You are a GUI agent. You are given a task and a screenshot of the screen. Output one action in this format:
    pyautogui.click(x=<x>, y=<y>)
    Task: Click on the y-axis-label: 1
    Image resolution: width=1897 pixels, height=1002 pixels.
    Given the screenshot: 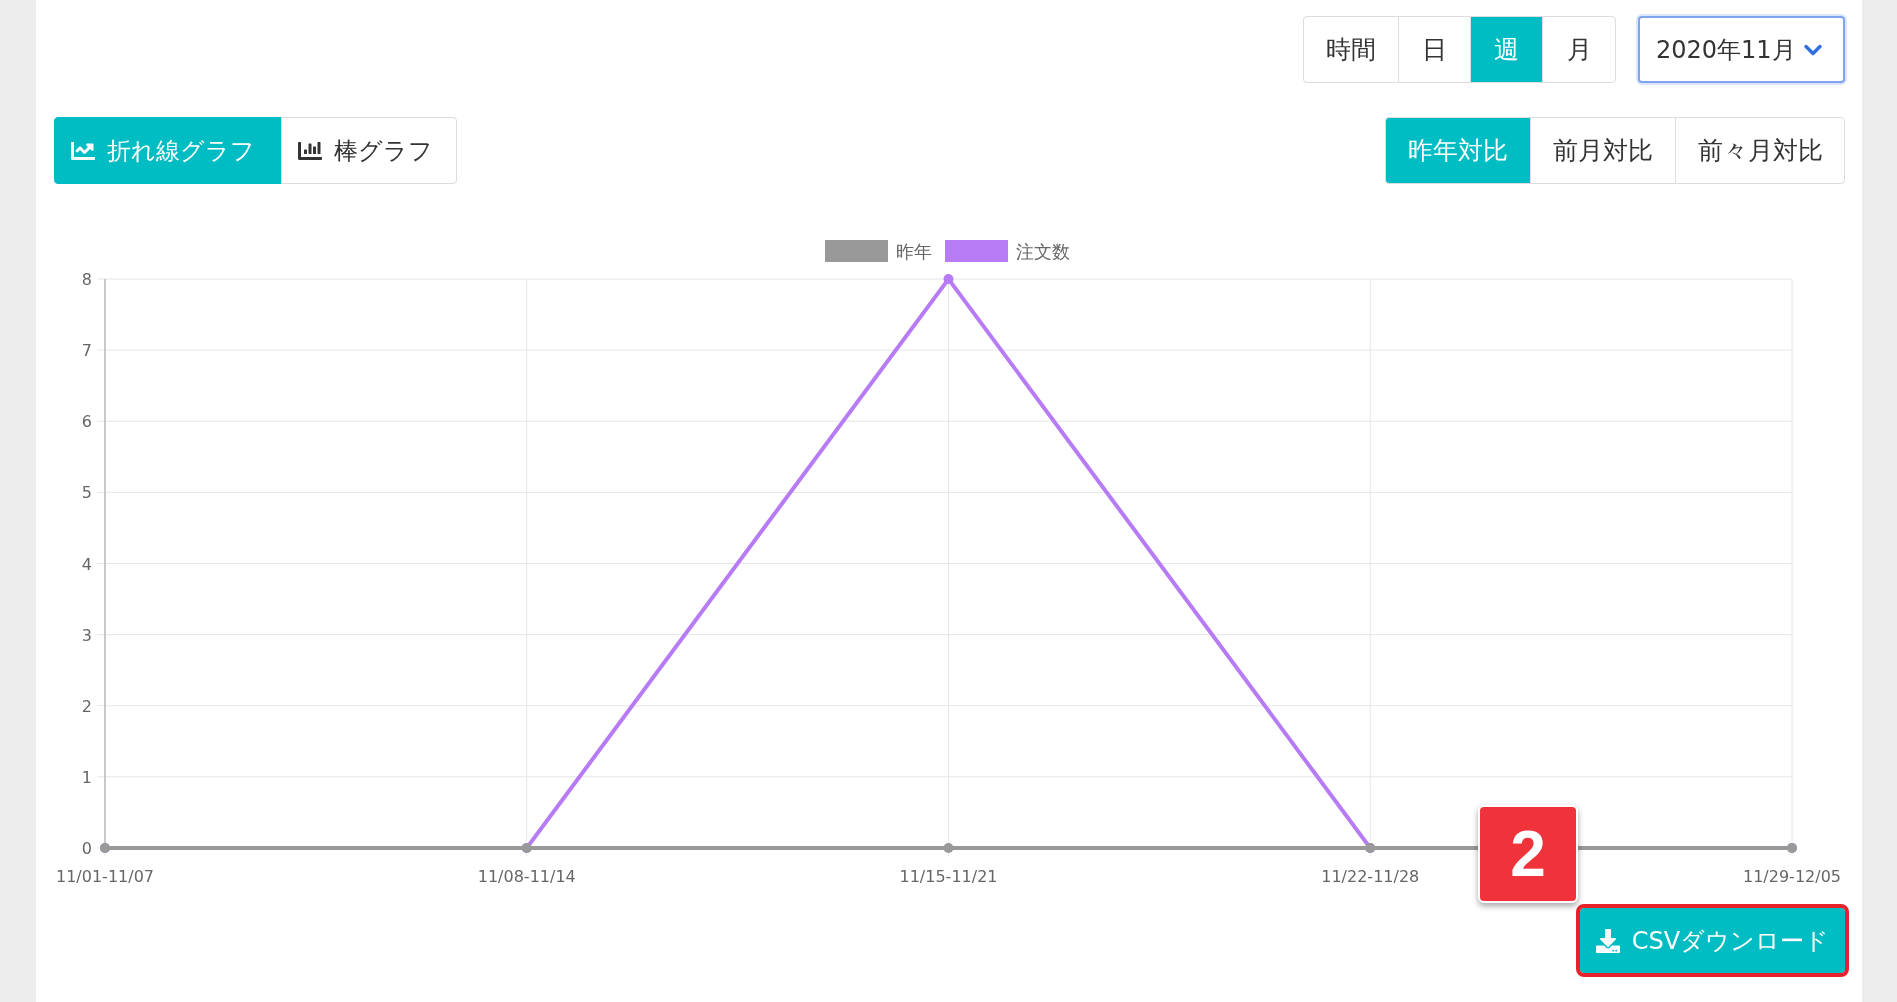 What is the action you would take?
    pyautogui.click(x=86, y=777)
    